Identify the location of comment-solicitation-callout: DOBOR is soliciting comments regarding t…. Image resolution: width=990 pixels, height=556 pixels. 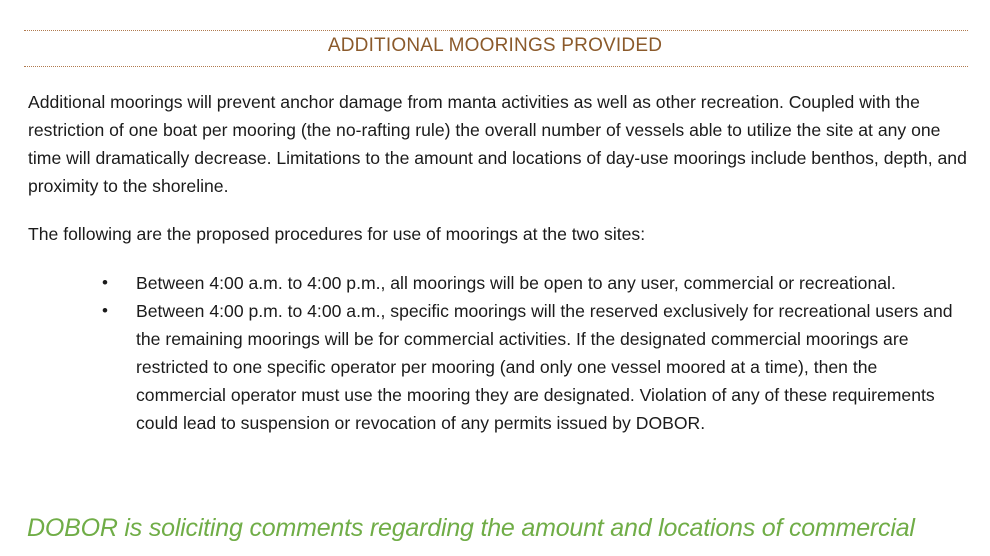
(471, 528).